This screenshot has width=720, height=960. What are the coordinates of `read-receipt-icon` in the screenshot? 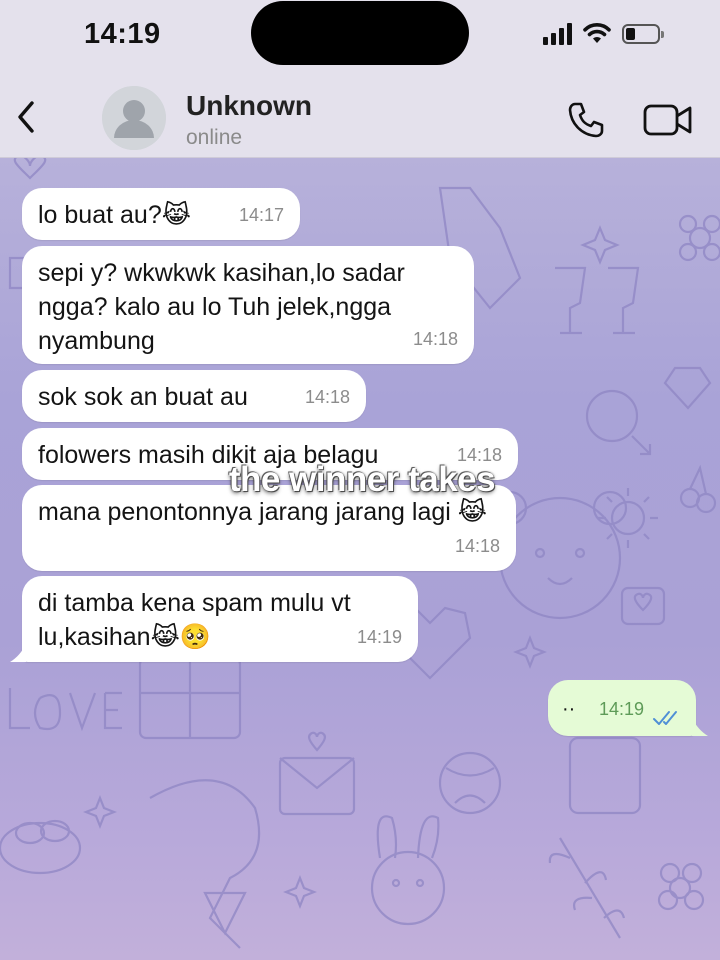 It's located at (665, 718).